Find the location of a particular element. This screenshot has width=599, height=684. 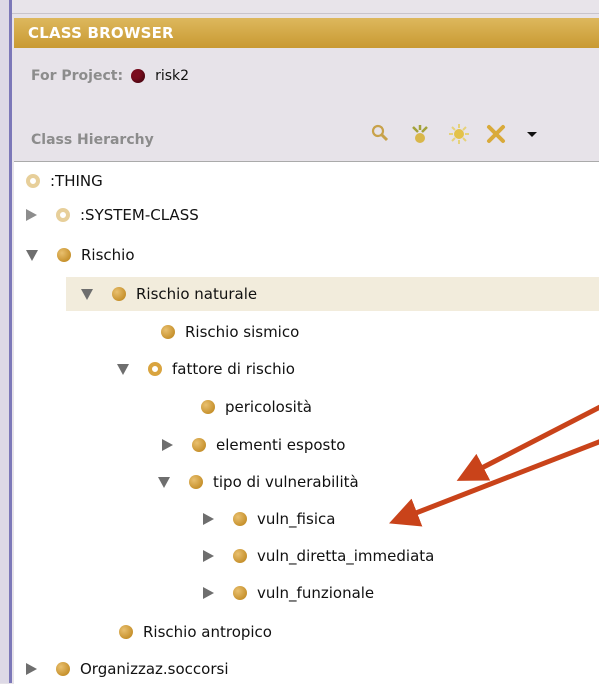

tree-item-label: vuln_fisica is located at coordinates (296, 519).